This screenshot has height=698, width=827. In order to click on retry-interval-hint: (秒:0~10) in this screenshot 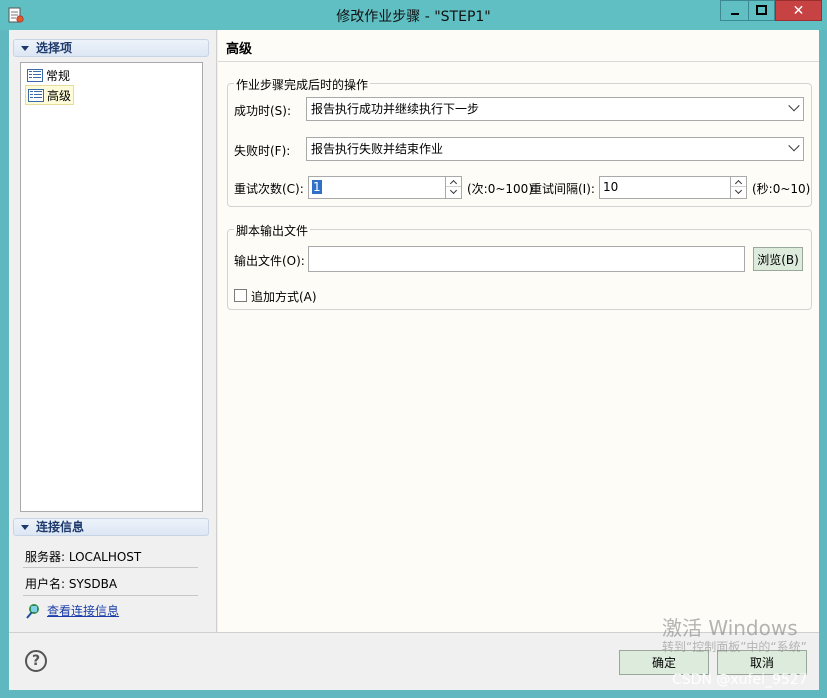, I will do `click(781, 189)`.